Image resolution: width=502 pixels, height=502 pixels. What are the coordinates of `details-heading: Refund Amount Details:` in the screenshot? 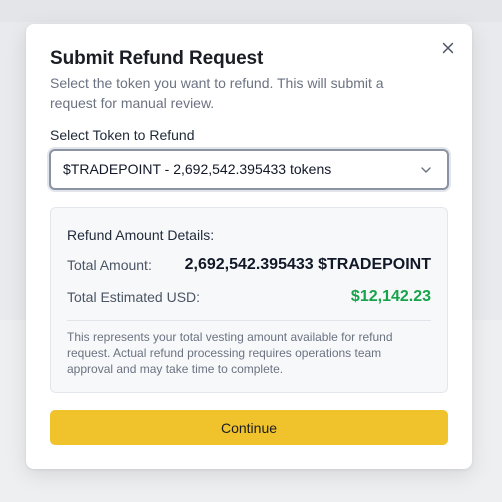 It's located at (141, 235).